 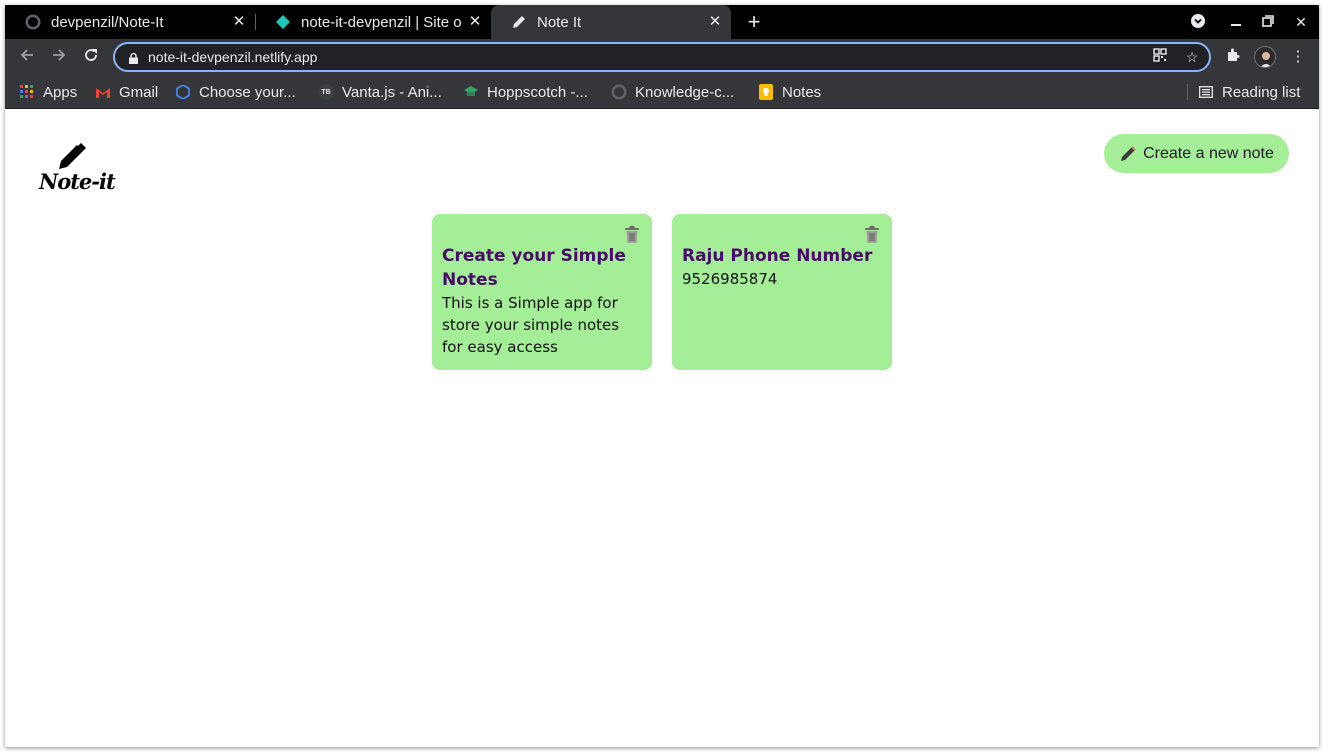 I want to click on note-title: Raju Phone Number, so click(x=777, y=256).